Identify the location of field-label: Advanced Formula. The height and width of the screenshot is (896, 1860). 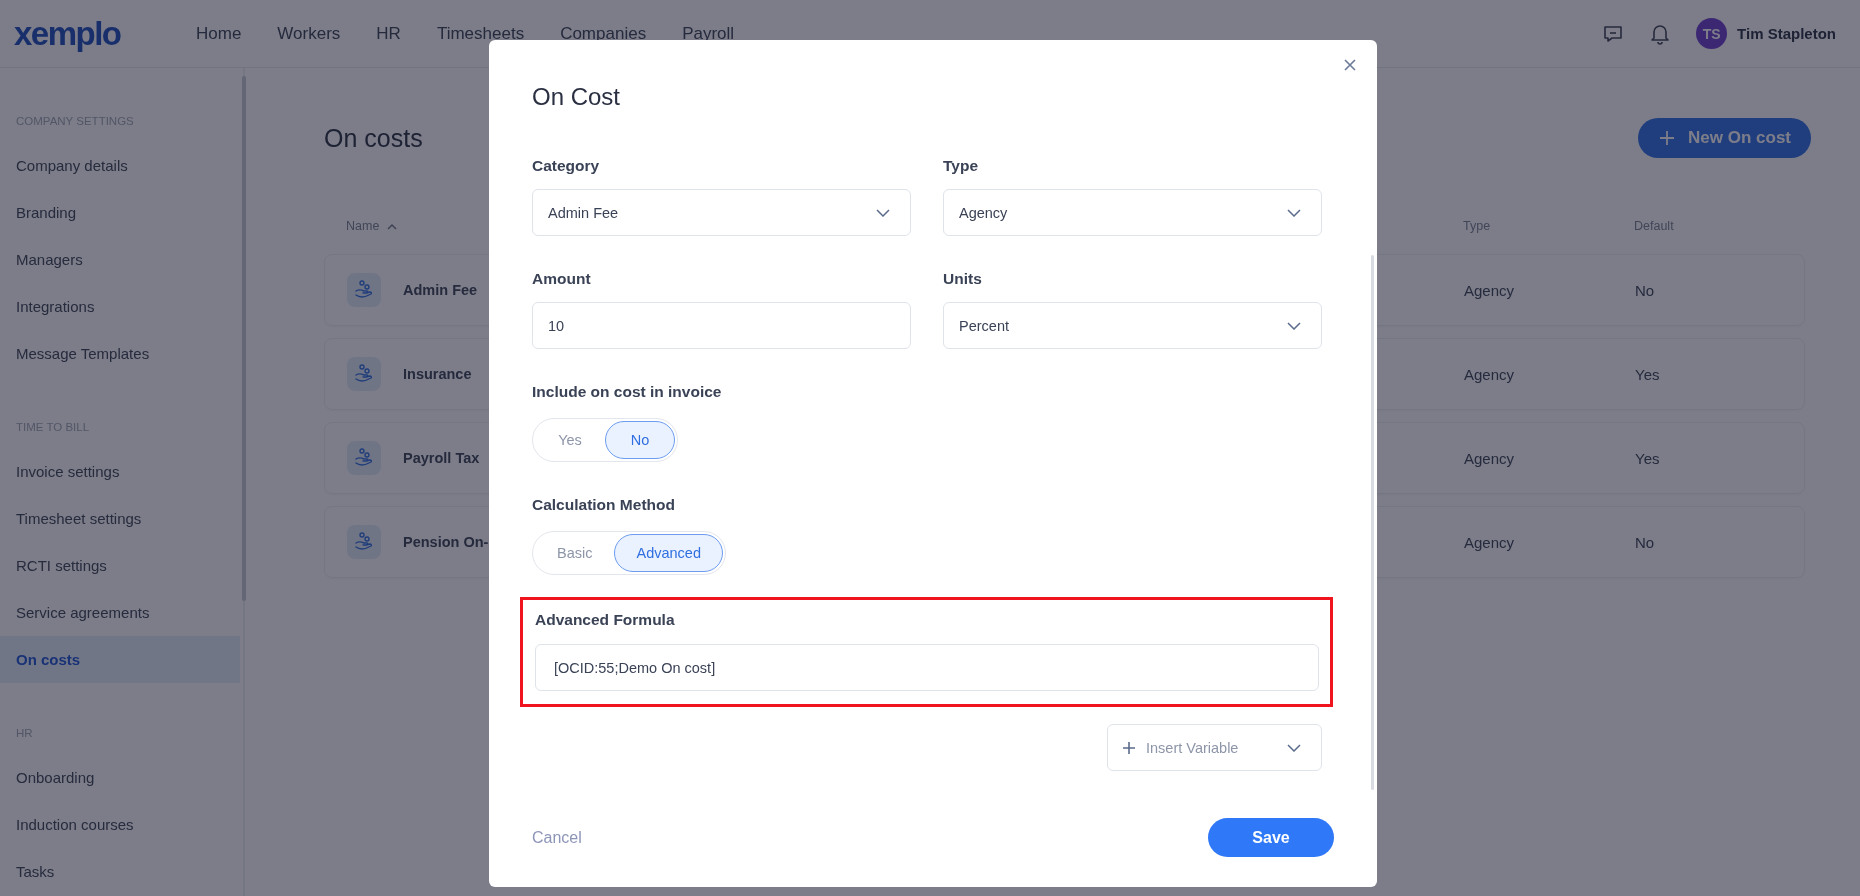
(605, 620).